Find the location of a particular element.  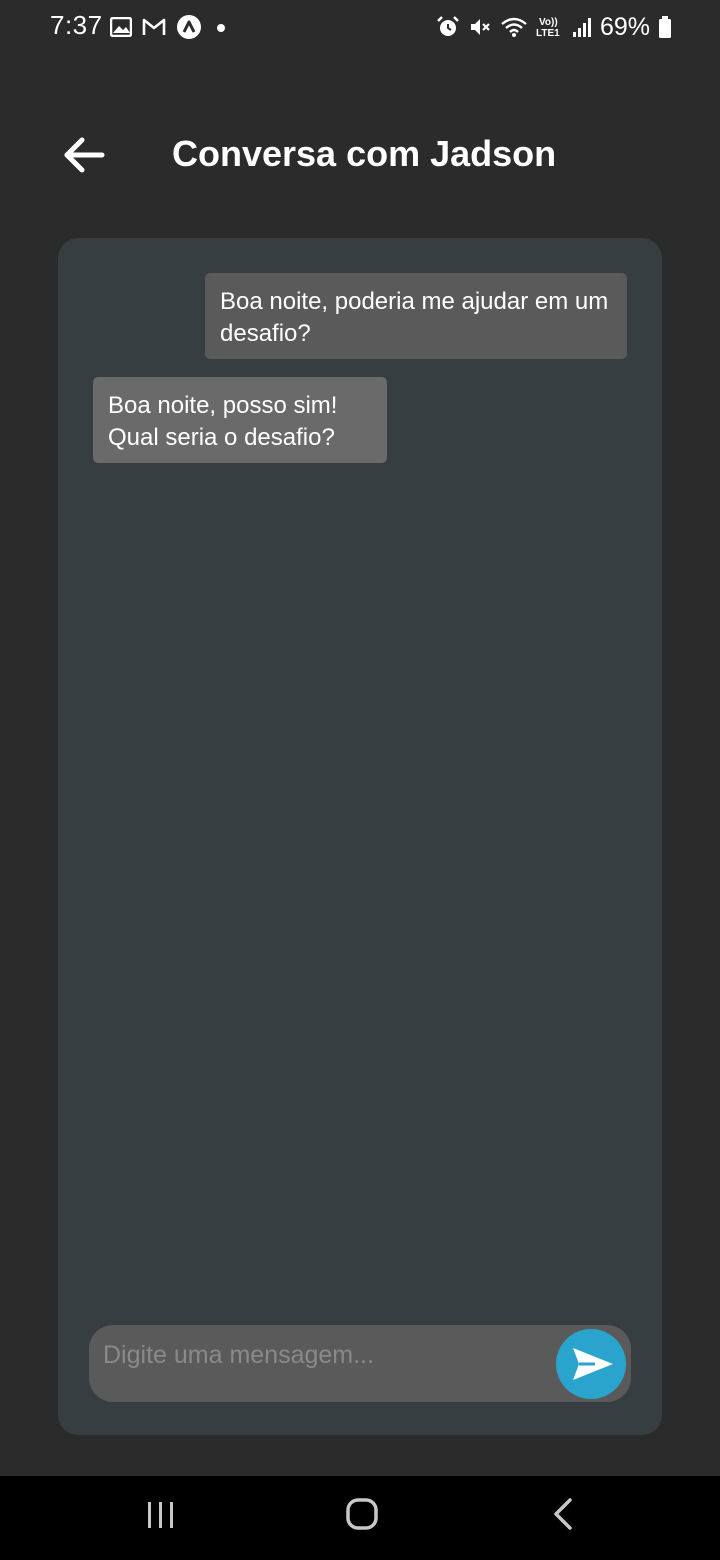

mute-icon is located at coordinates (480, 27).